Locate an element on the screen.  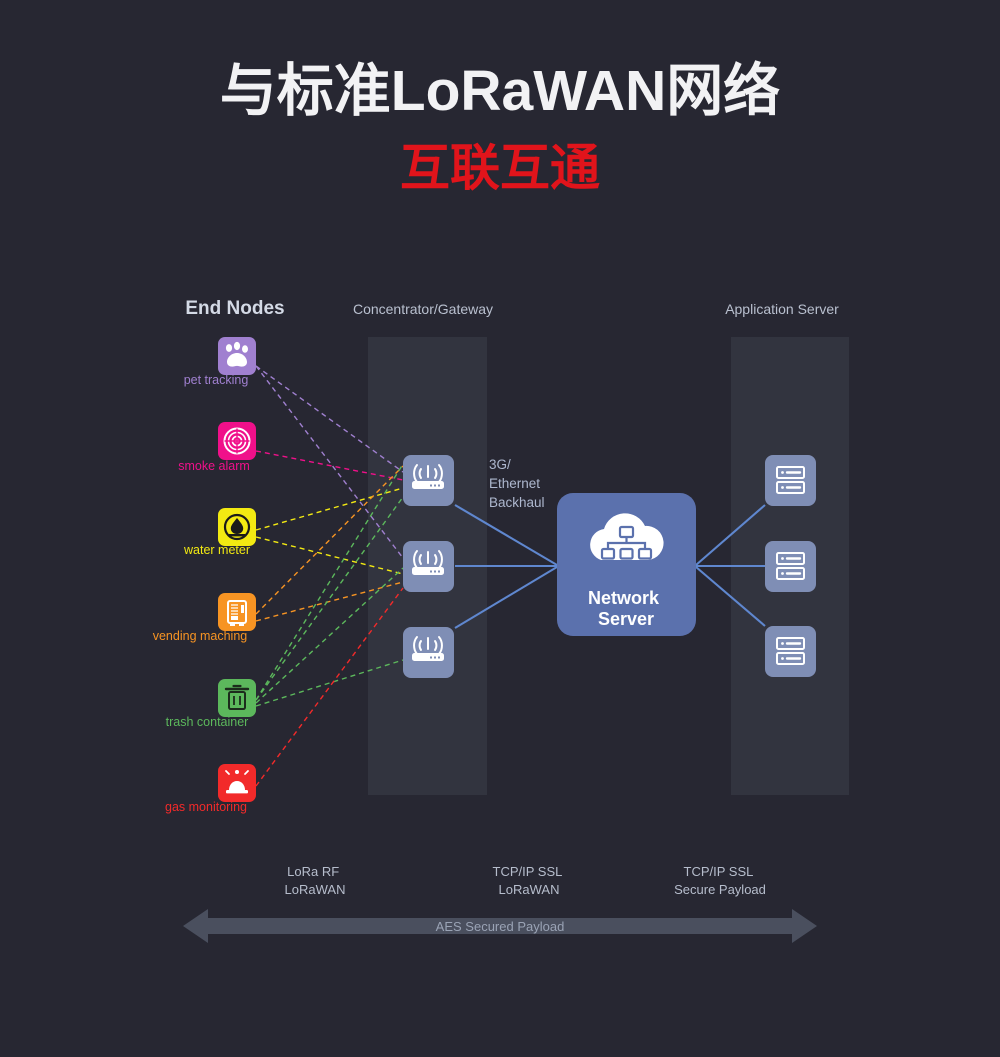
aes-secured-payload-arrow: AES Secured Payload is located at coordinates (500, 926).